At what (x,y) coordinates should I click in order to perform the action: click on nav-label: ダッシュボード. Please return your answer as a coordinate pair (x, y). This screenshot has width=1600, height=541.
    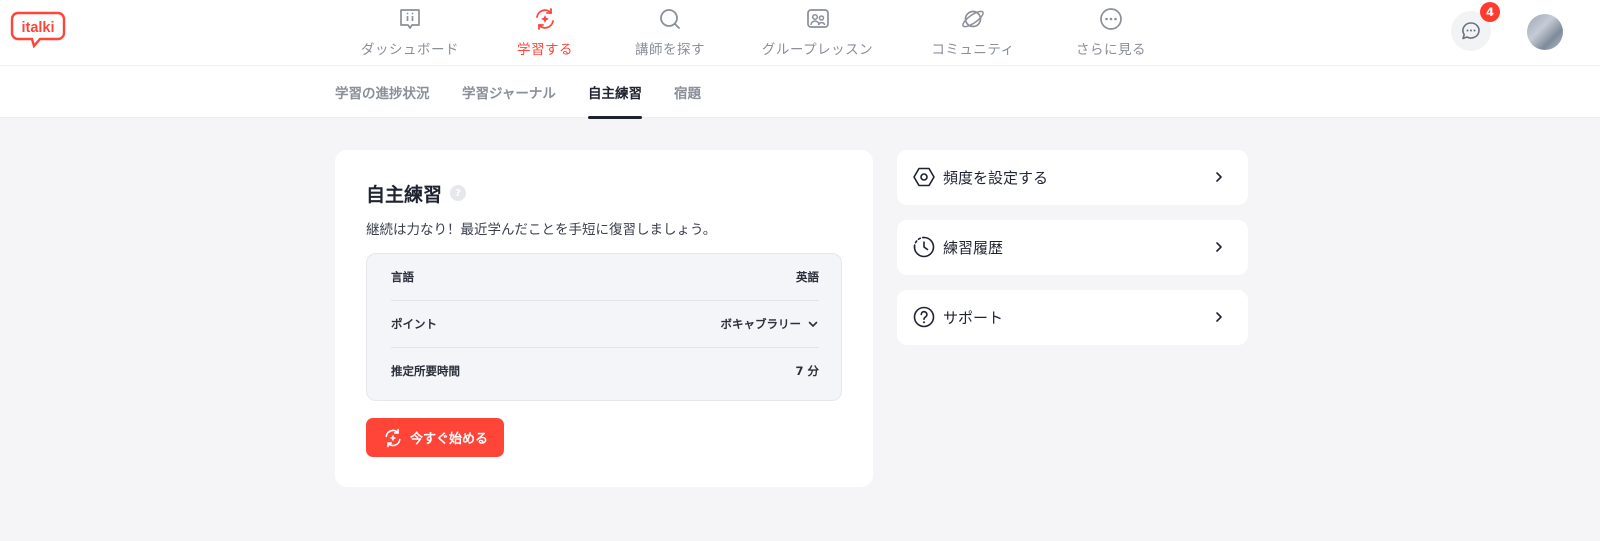
    Looking at the image, I should click on (410, 50).